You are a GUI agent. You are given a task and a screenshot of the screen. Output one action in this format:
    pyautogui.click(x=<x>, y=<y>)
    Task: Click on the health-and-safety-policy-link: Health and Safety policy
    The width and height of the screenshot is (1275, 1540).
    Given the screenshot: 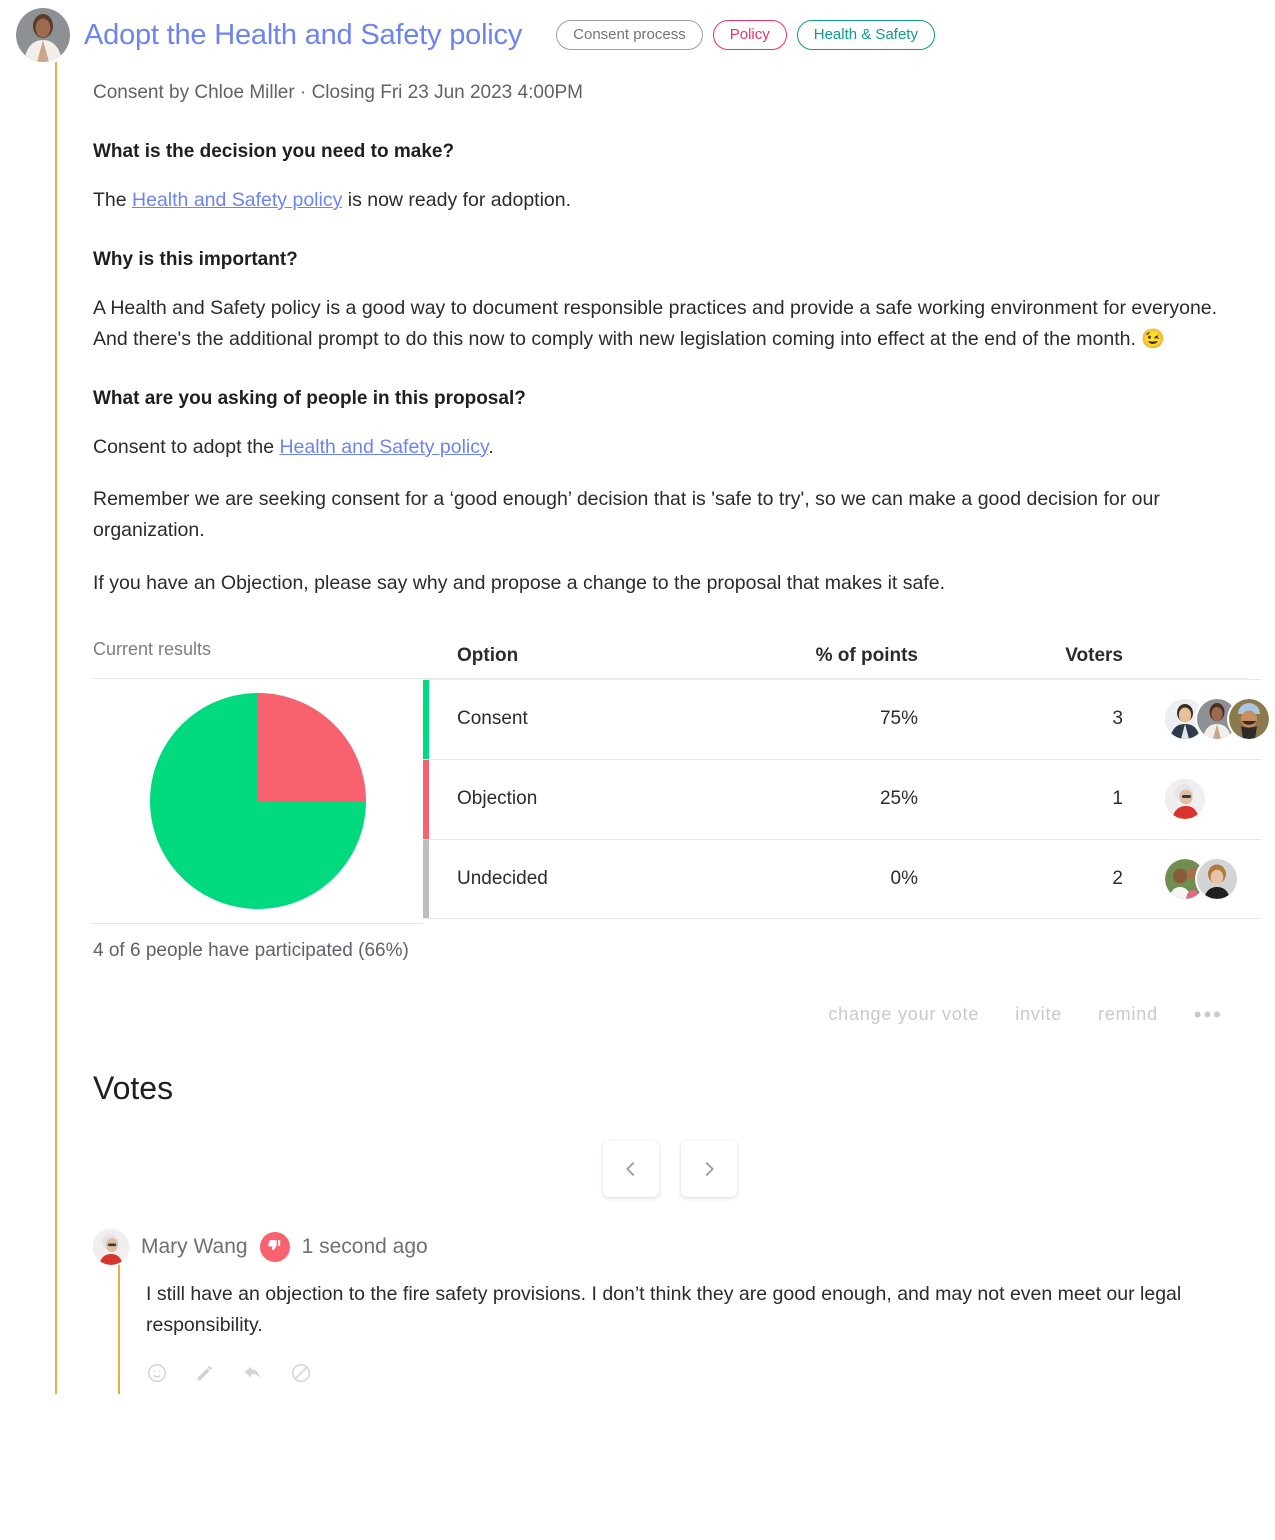 What is the action you would take?
    pyautogui.click(x=237, y=200)
    